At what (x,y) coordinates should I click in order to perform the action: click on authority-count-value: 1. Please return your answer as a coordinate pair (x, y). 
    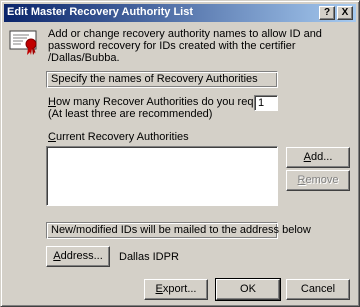
    Looking at the image, I should click on (261, 103).